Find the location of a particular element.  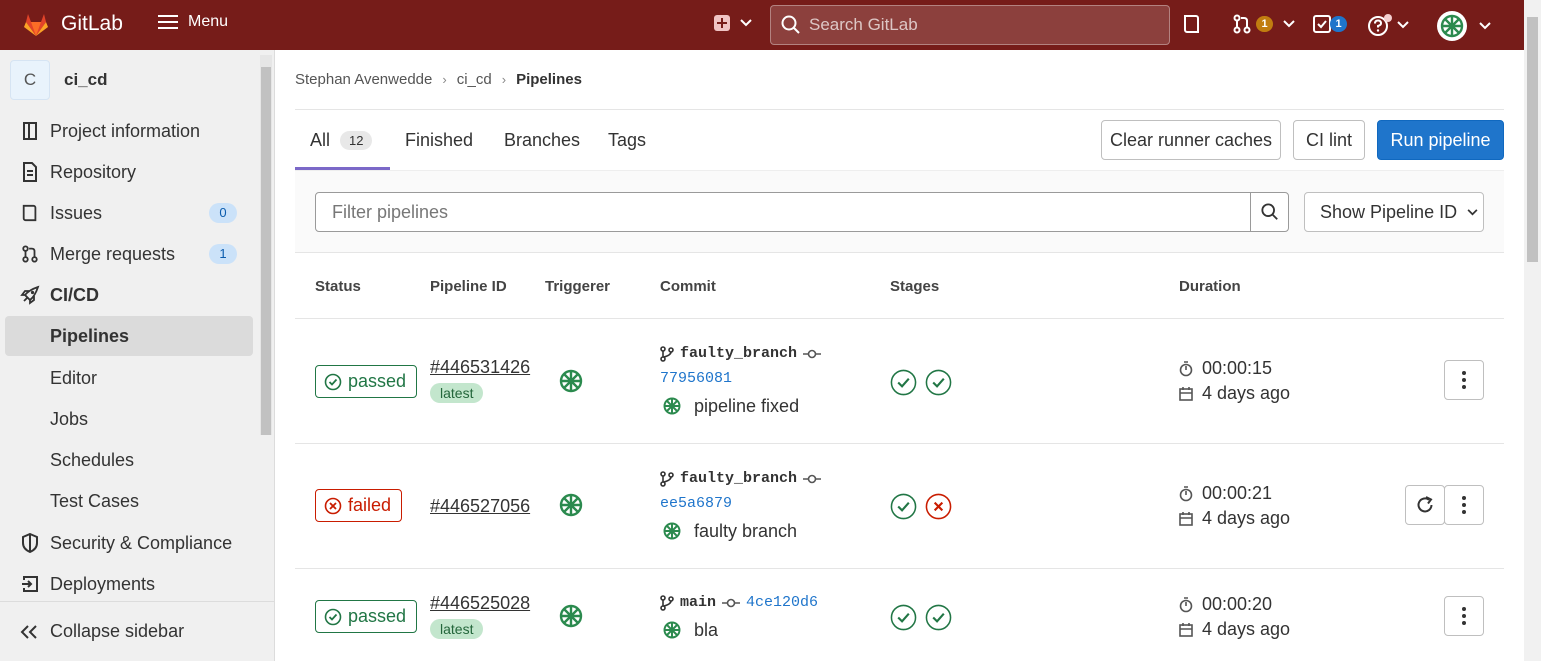

top-bar: GitLab Menu 1 1 is located at coordinates (762, 25).